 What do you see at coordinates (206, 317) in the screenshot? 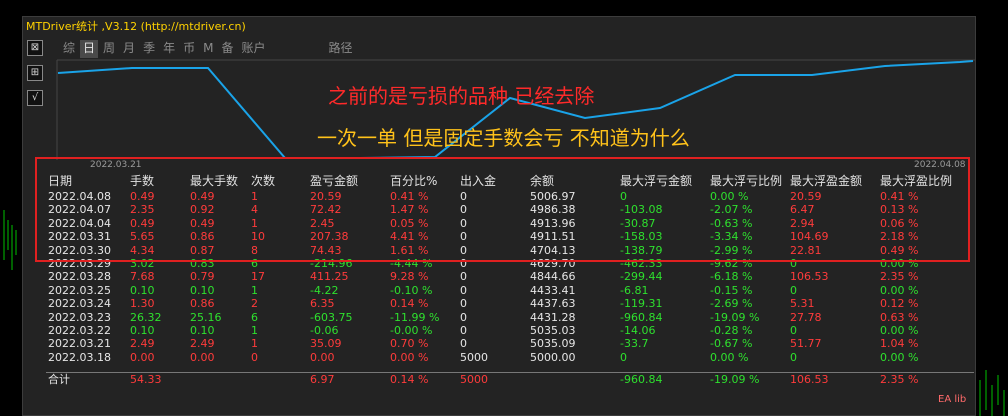
I see `cell-max-lots: 25.16` at bounding box center [206, 317].